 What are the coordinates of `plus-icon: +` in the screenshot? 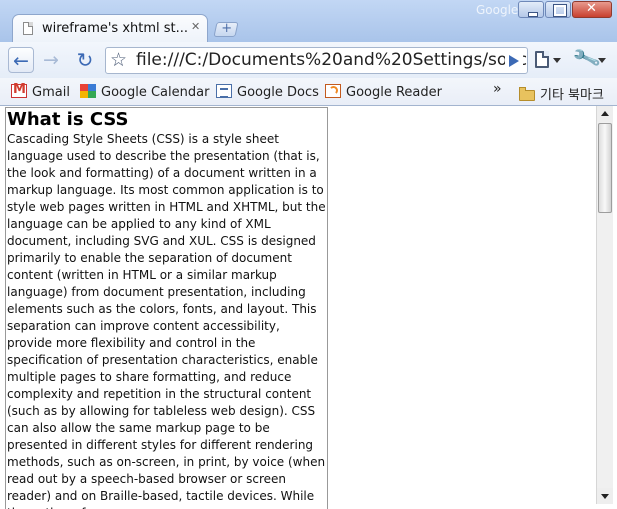 It's located at (227, 28).